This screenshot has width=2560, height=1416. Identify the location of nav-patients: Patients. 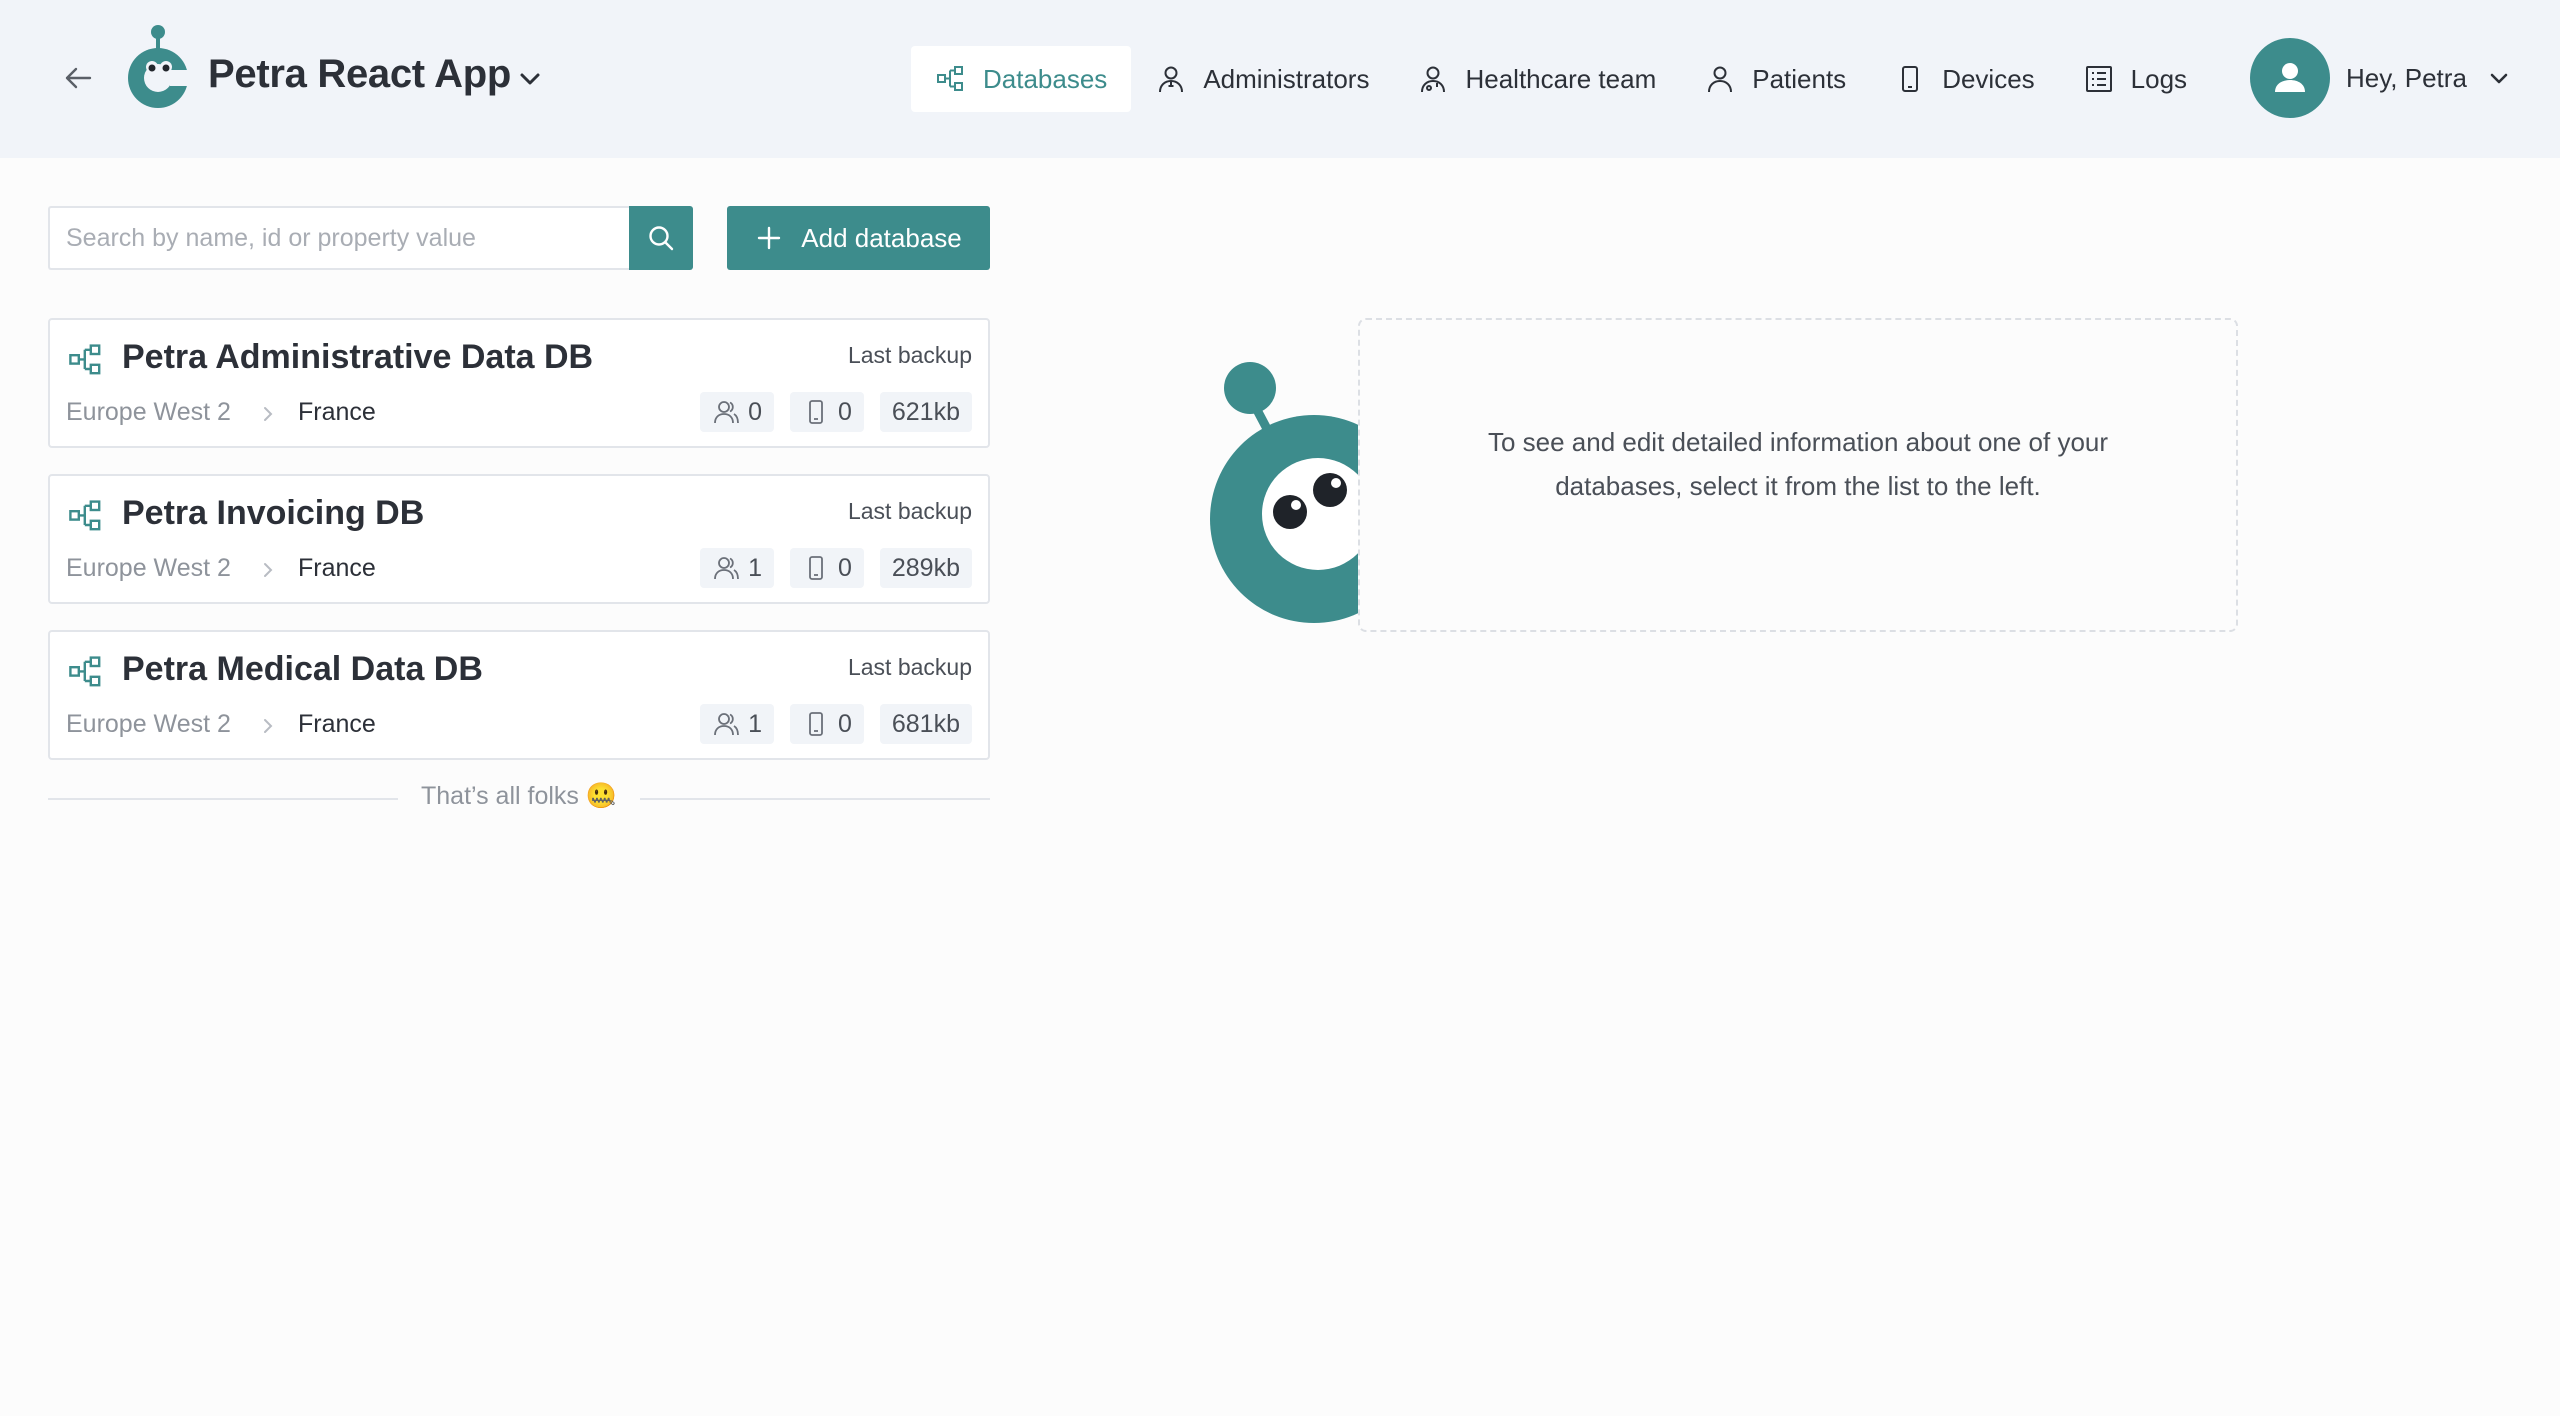
(1775, 79).